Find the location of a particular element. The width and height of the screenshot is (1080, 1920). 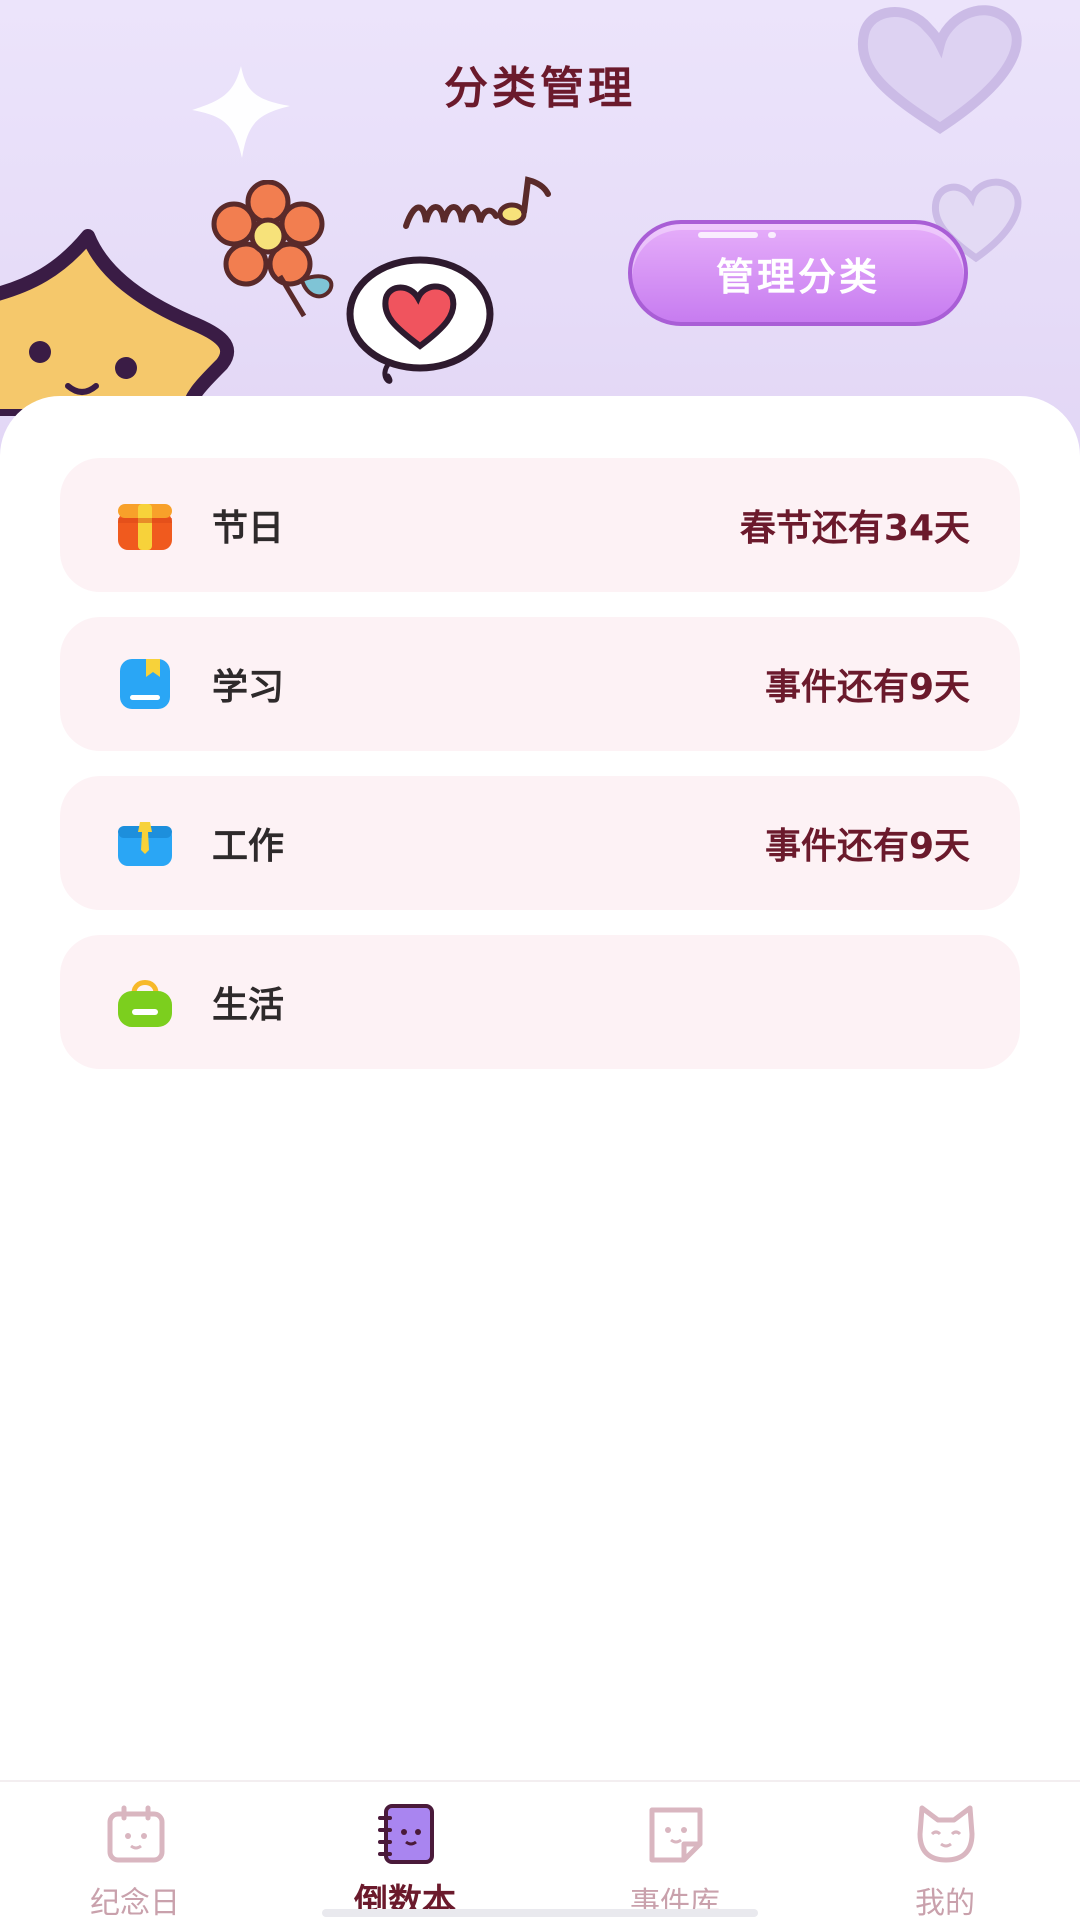

manage-categories-button: 管理分类 is located at coordinates (798, 273).